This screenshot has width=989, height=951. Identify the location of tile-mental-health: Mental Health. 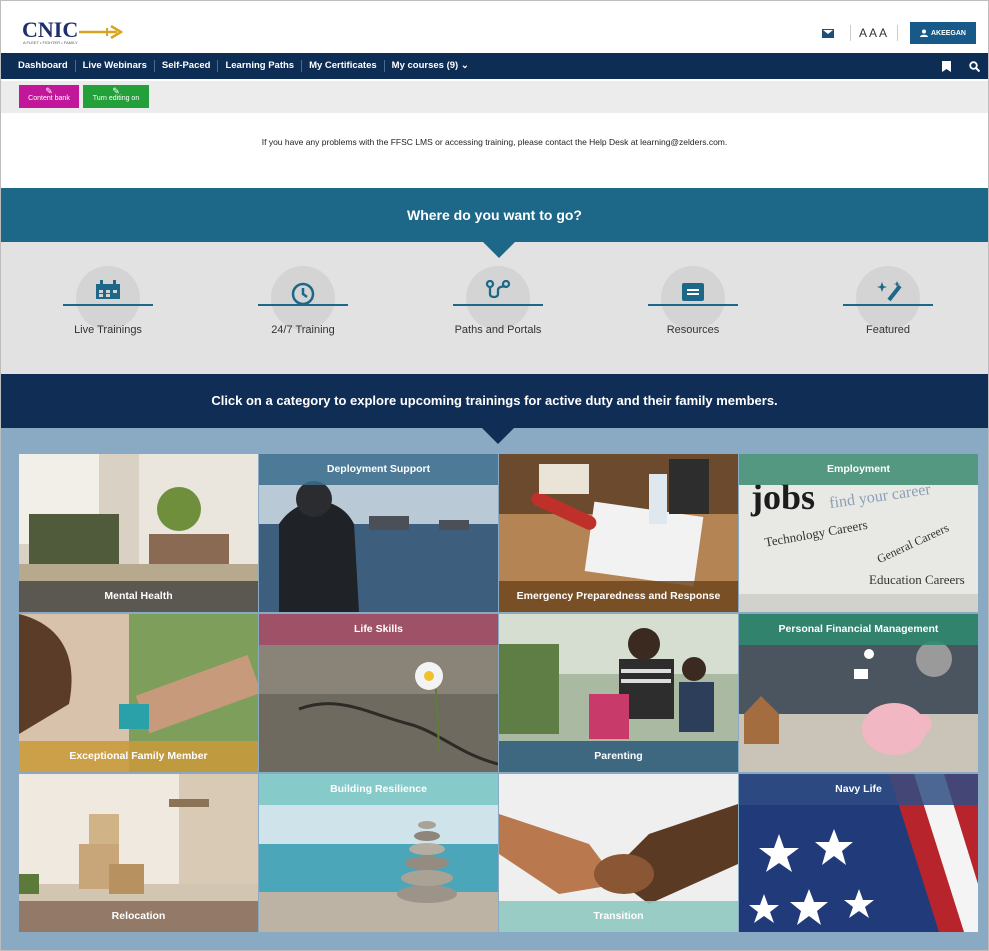
(138, 533).